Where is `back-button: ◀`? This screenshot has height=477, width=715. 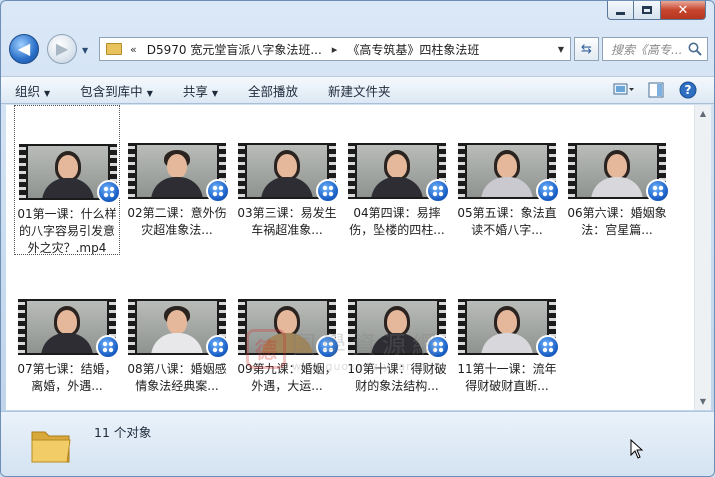 back-button: ◀ is located at coordinates (24, 49).